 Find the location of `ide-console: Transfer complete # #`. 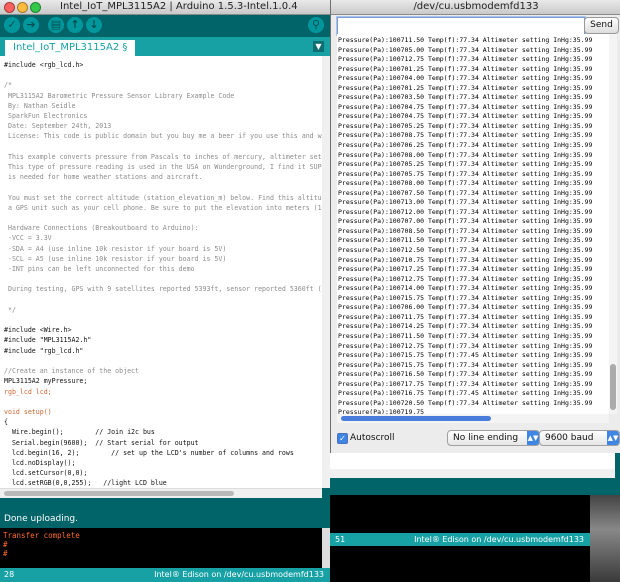

ide-console: Transfer complete # # is located at coordinates (161, 548).